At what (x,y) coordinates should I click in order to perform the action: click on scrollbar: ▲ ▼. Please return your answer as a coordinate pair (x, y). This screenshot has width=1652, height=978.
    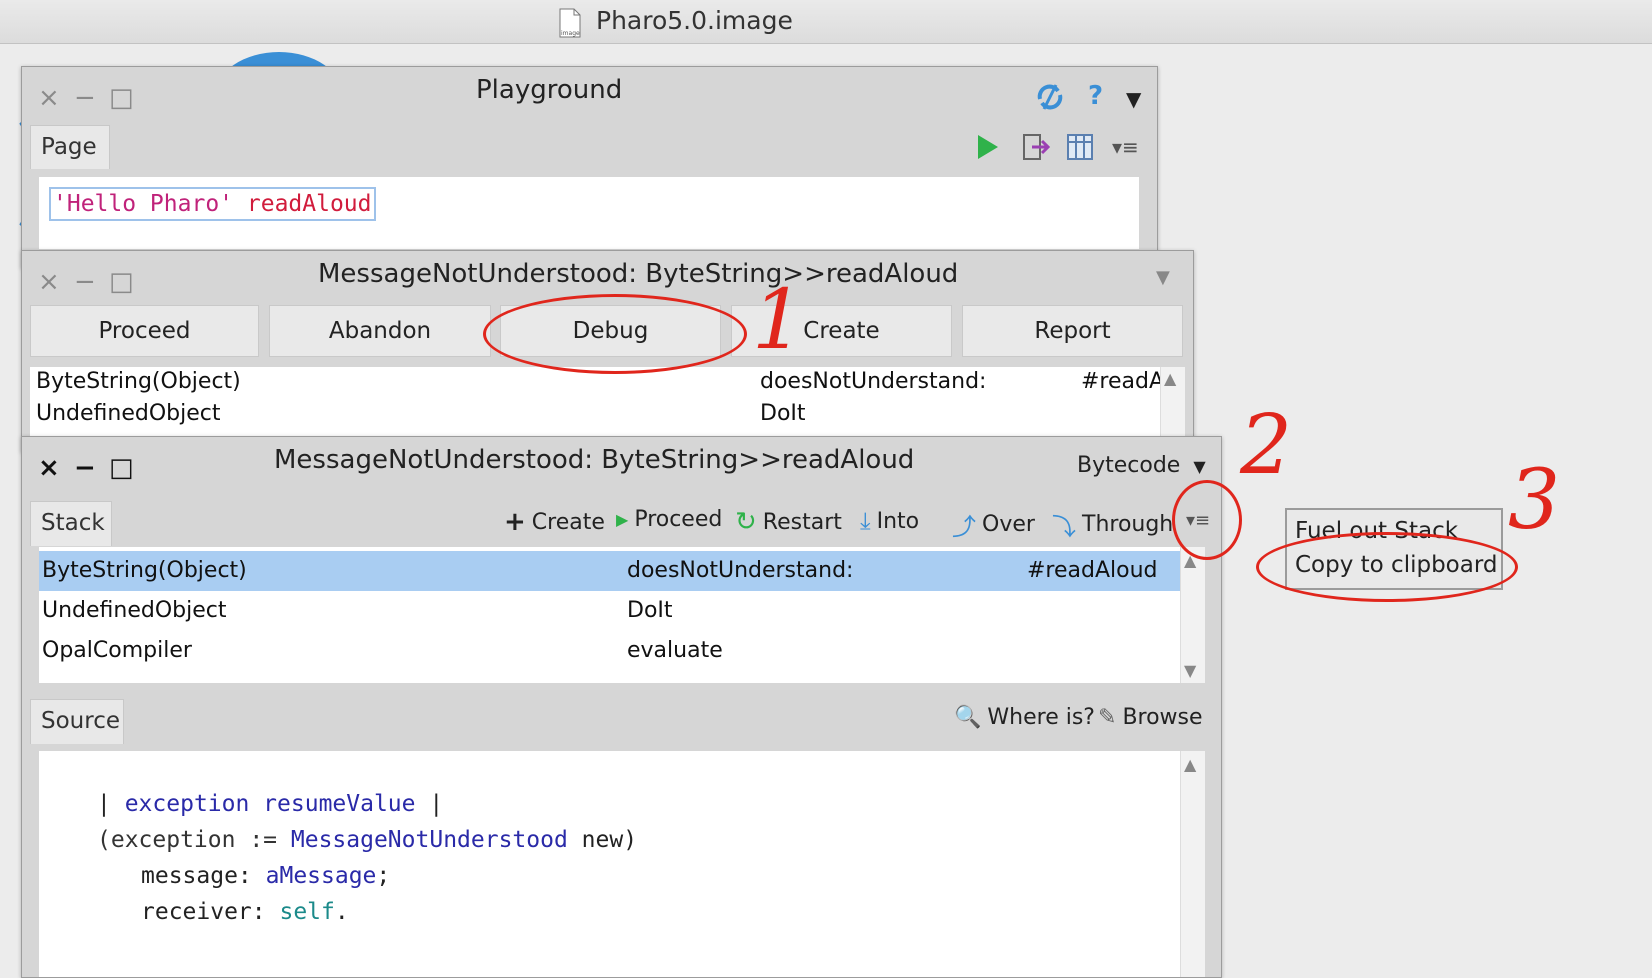
    Looking at the image, I should click on (1192, 615).